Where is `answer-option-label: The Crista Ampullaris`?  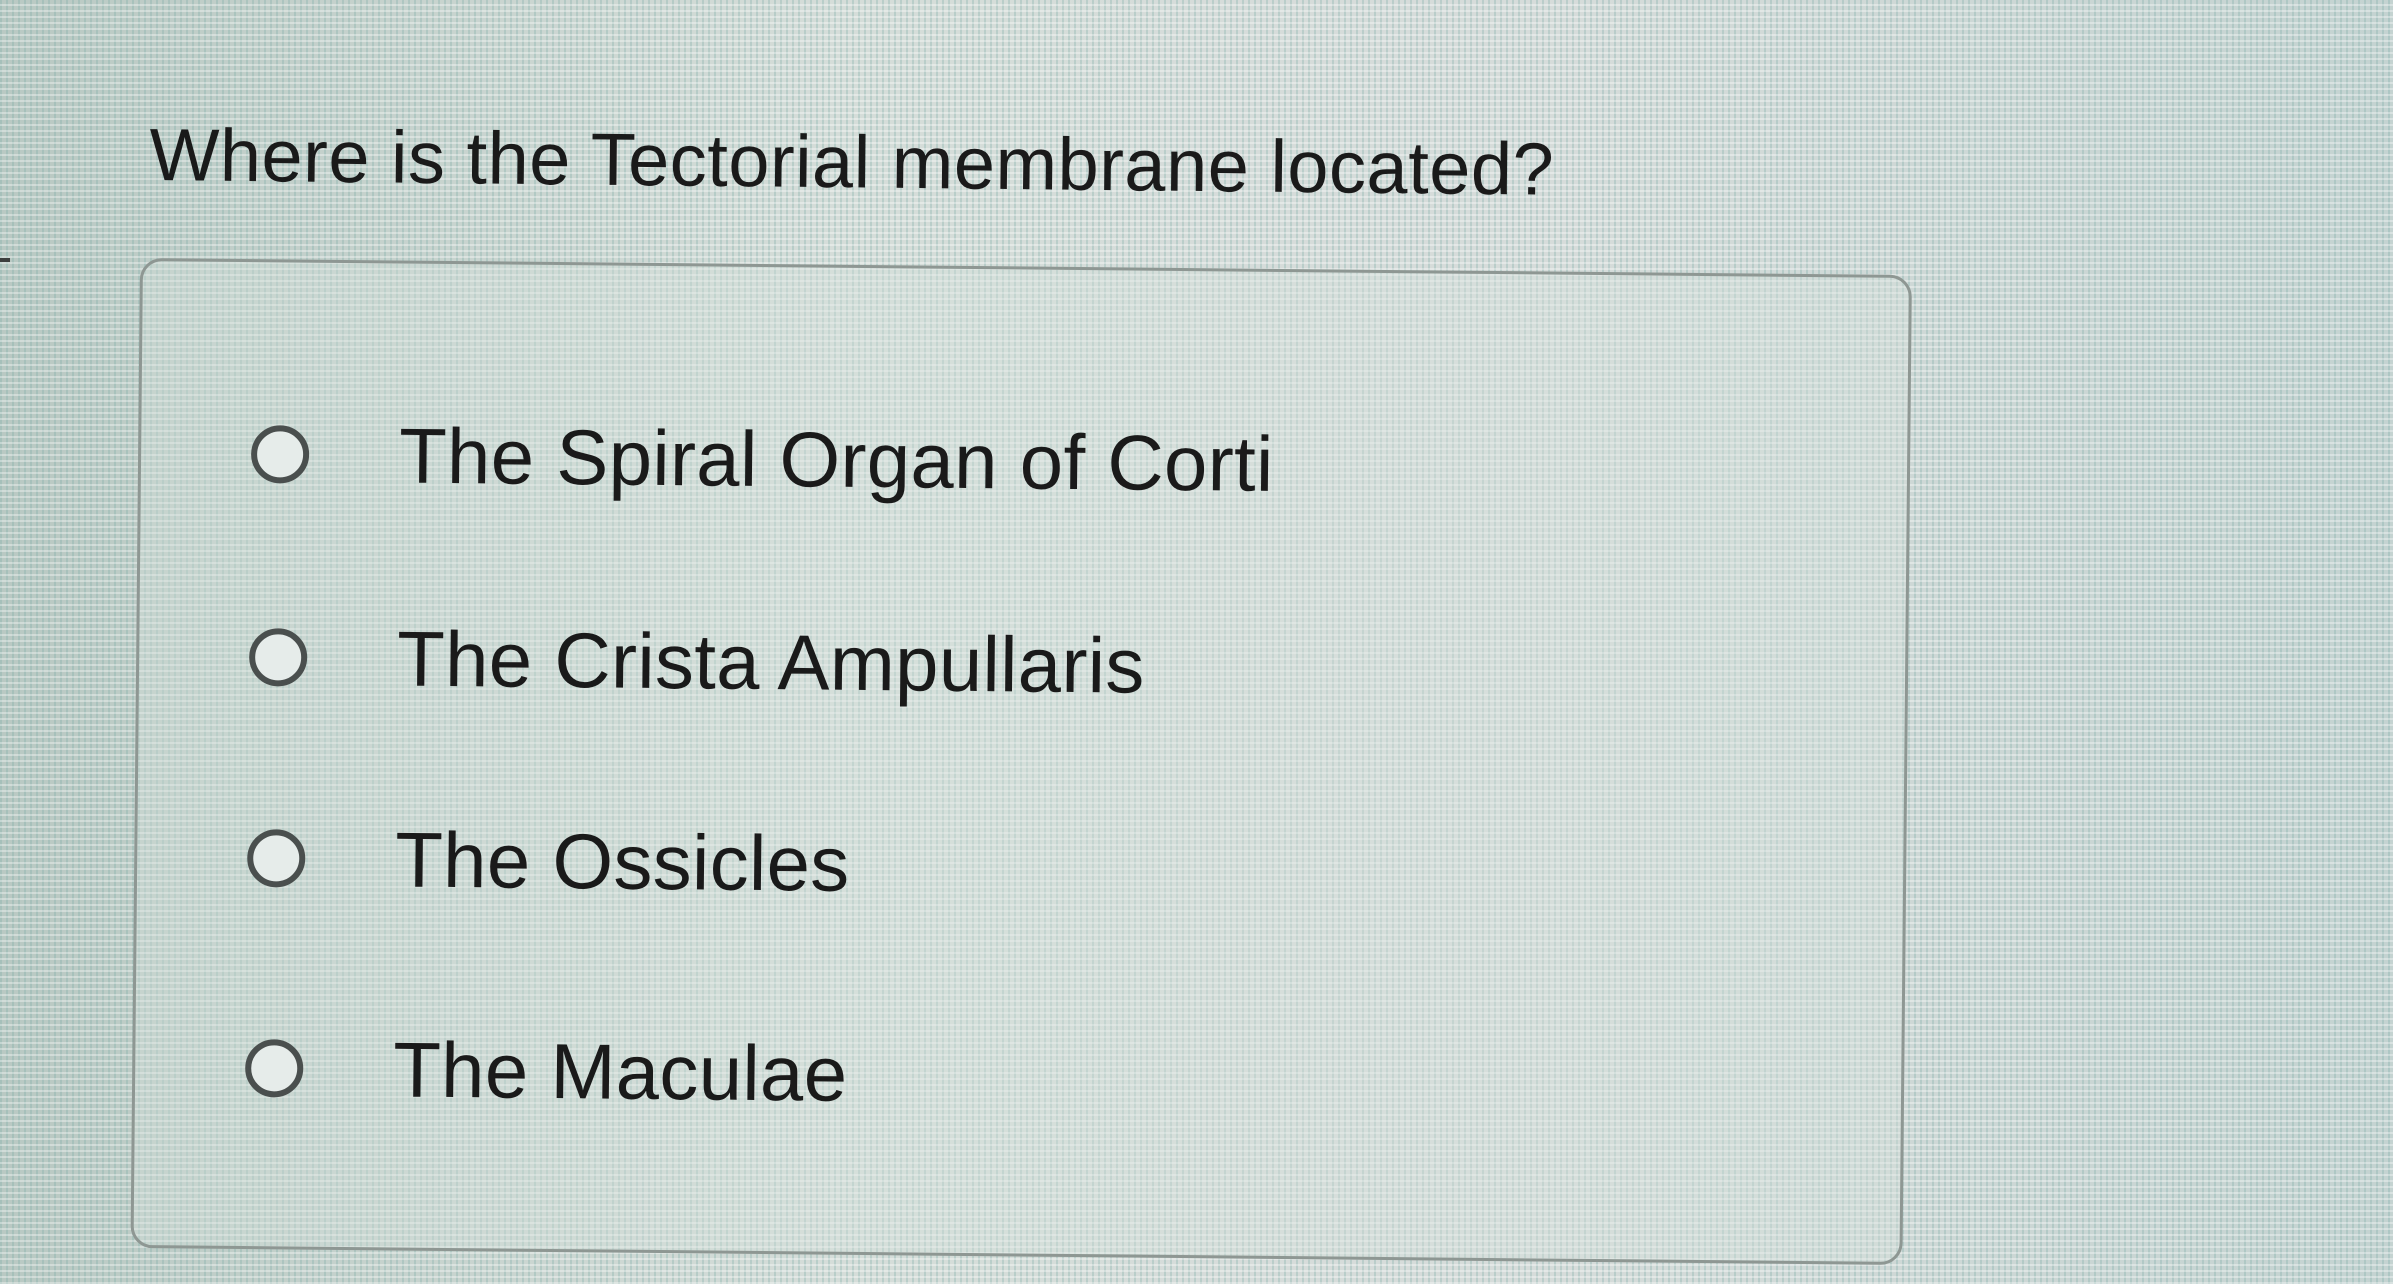
answer-option-label: The Crista Ampullaris is located at coordinates (771, 662).